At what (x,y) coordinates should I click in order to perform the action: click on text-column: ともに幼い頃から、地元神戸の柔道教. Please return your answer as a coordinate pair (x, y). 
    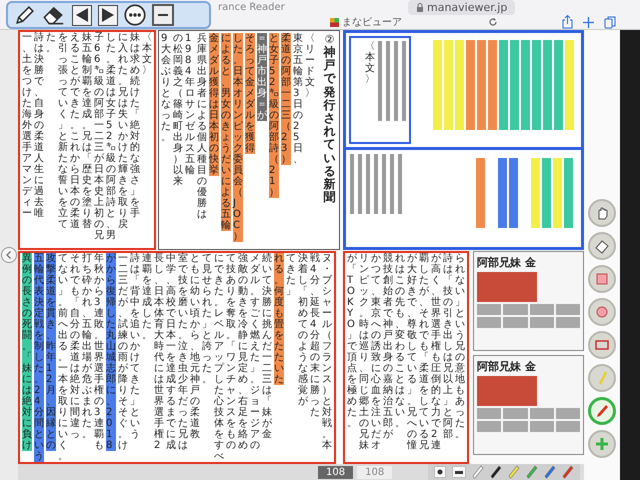
    Looking at the image, I should click on (195, 346).